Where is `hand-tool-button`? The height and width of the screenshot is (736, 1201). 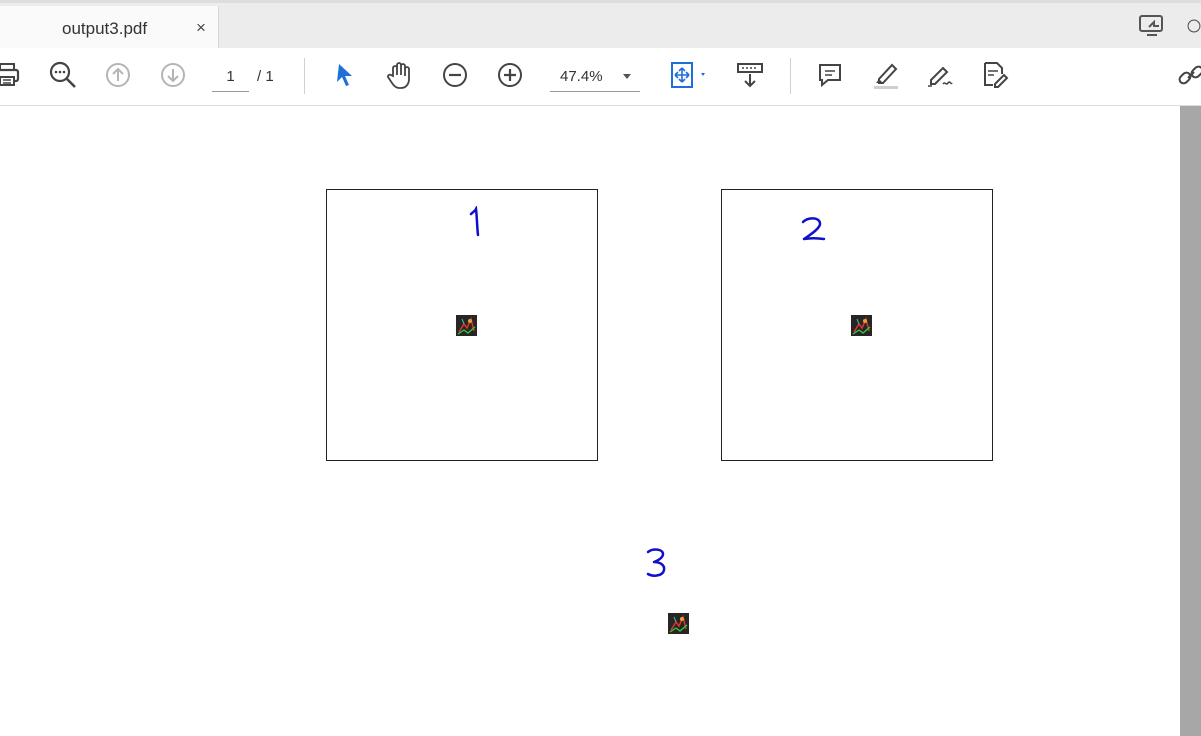
hand-tool-button is located at coordinates (400, 77).